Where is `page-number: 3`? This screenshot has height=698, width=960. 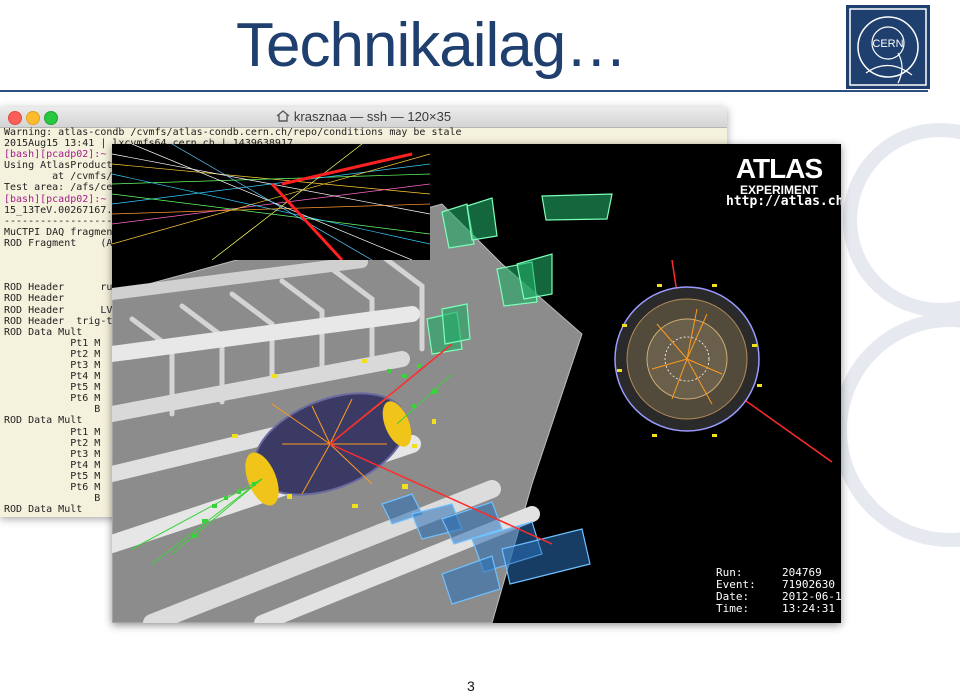
page-number: 3 is located at coordinates (471, 686).